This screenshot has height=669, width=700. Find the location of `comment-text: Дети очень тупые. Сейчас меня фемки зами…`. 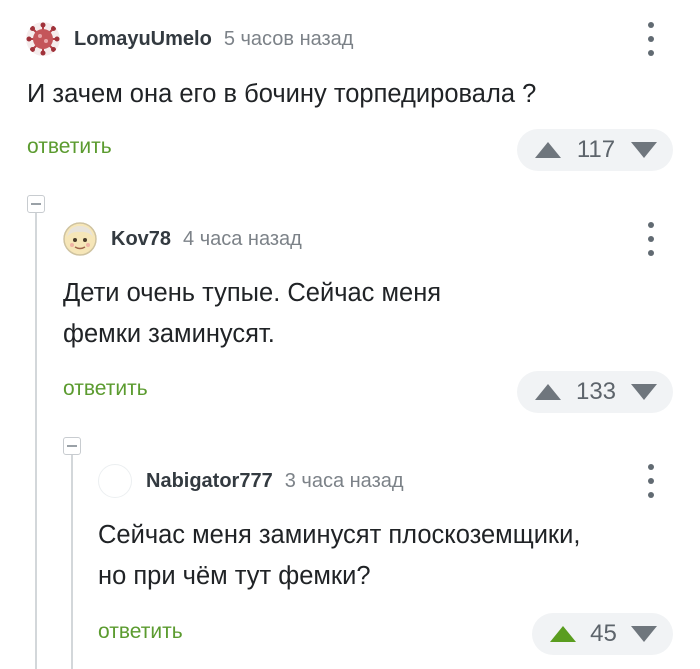

comment-text: Дети очень тупые. Сейчас меня фемки зами… is located at coordinates (252, 313).